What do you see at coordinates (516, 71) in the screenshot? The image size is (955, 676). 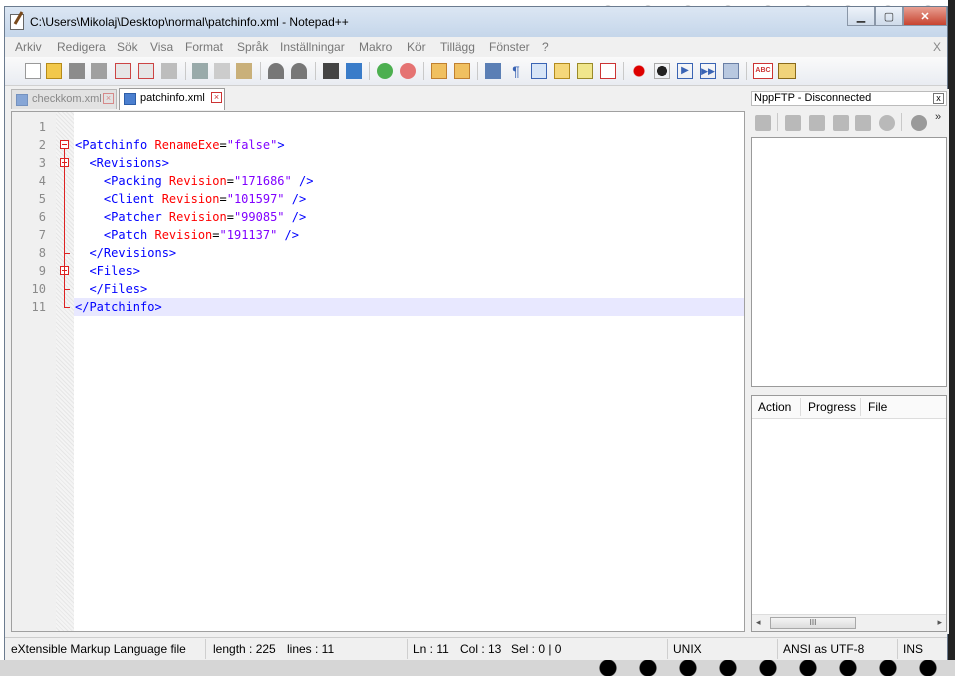 I see `show-all-chars-icon: ¶` at bounding box center [516, 71].